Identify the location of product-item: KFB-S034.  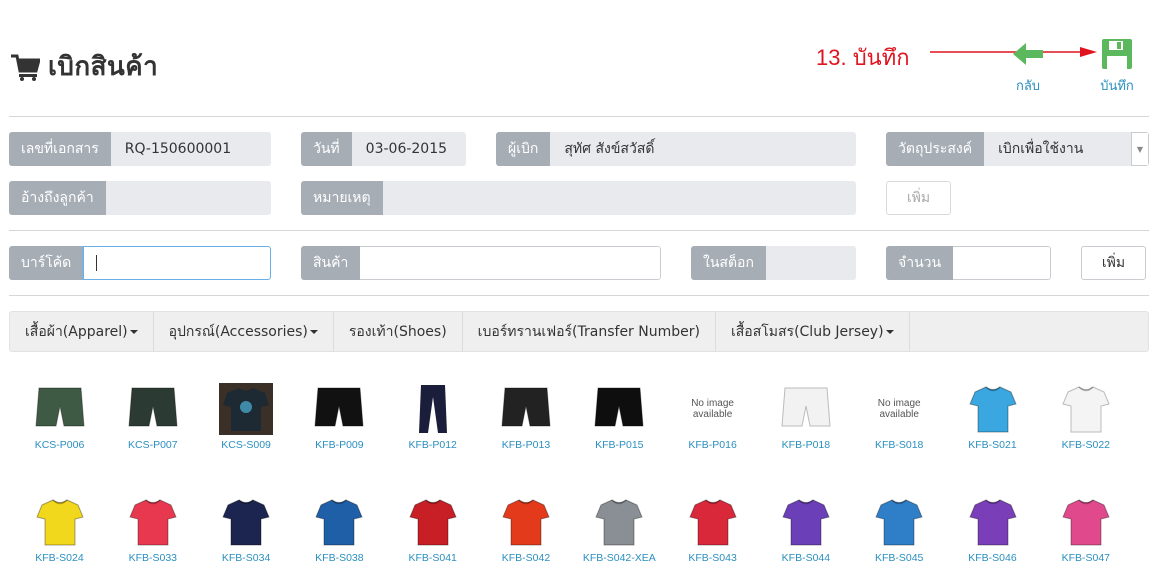
(246, 529).